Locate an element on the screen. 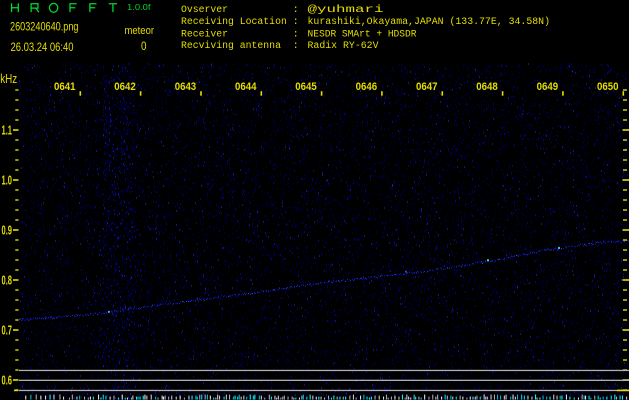  svg-text: 0.7 is located at coordinates (7, 331).